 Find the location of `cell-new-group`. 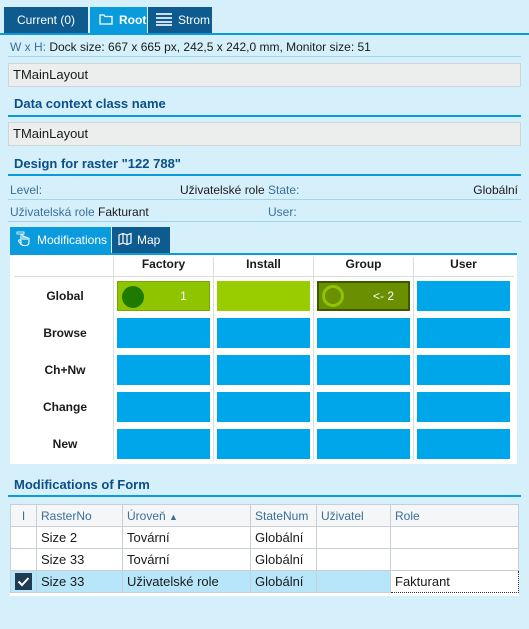

cell-new-group is located at coordinates (363, 444).